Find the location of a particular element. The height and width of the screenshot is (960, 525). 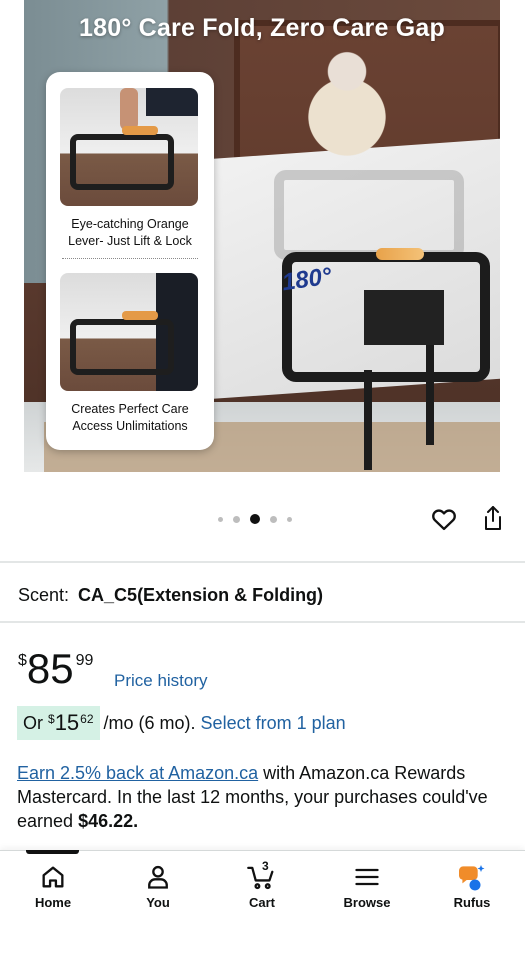

price-fraction: 99 is located at coordinates (84, 660).